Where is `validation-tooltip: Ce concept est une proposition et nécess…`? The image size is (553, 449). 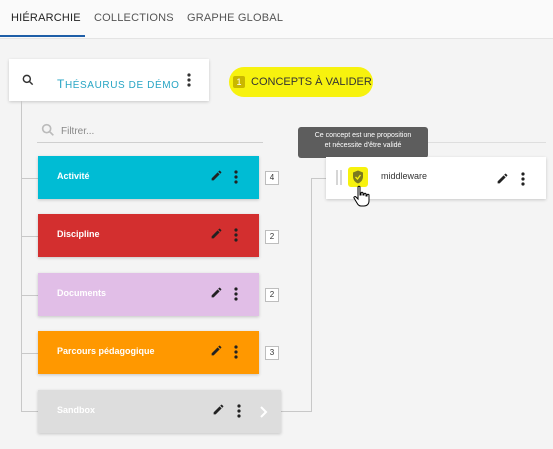 validation-tooltip: Ce concept est une proposition et nécess… is located at coordinates (363, 142).